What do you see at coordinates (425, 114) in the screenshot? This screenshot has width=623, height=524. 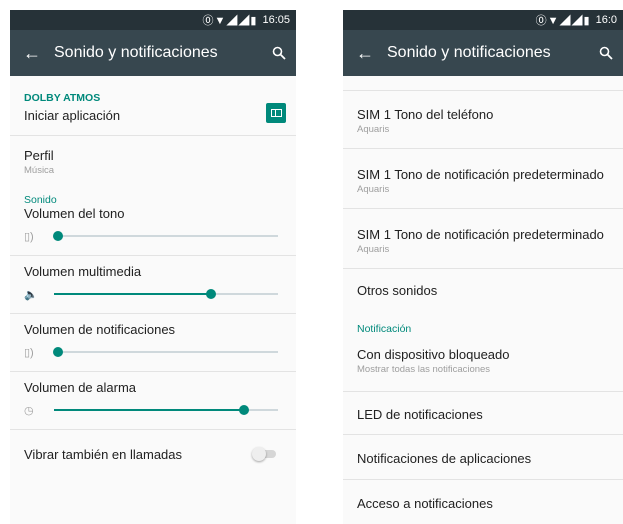 I see `item-title: SIM 1 Tono del teléfono` at bounding box center [425, 114].